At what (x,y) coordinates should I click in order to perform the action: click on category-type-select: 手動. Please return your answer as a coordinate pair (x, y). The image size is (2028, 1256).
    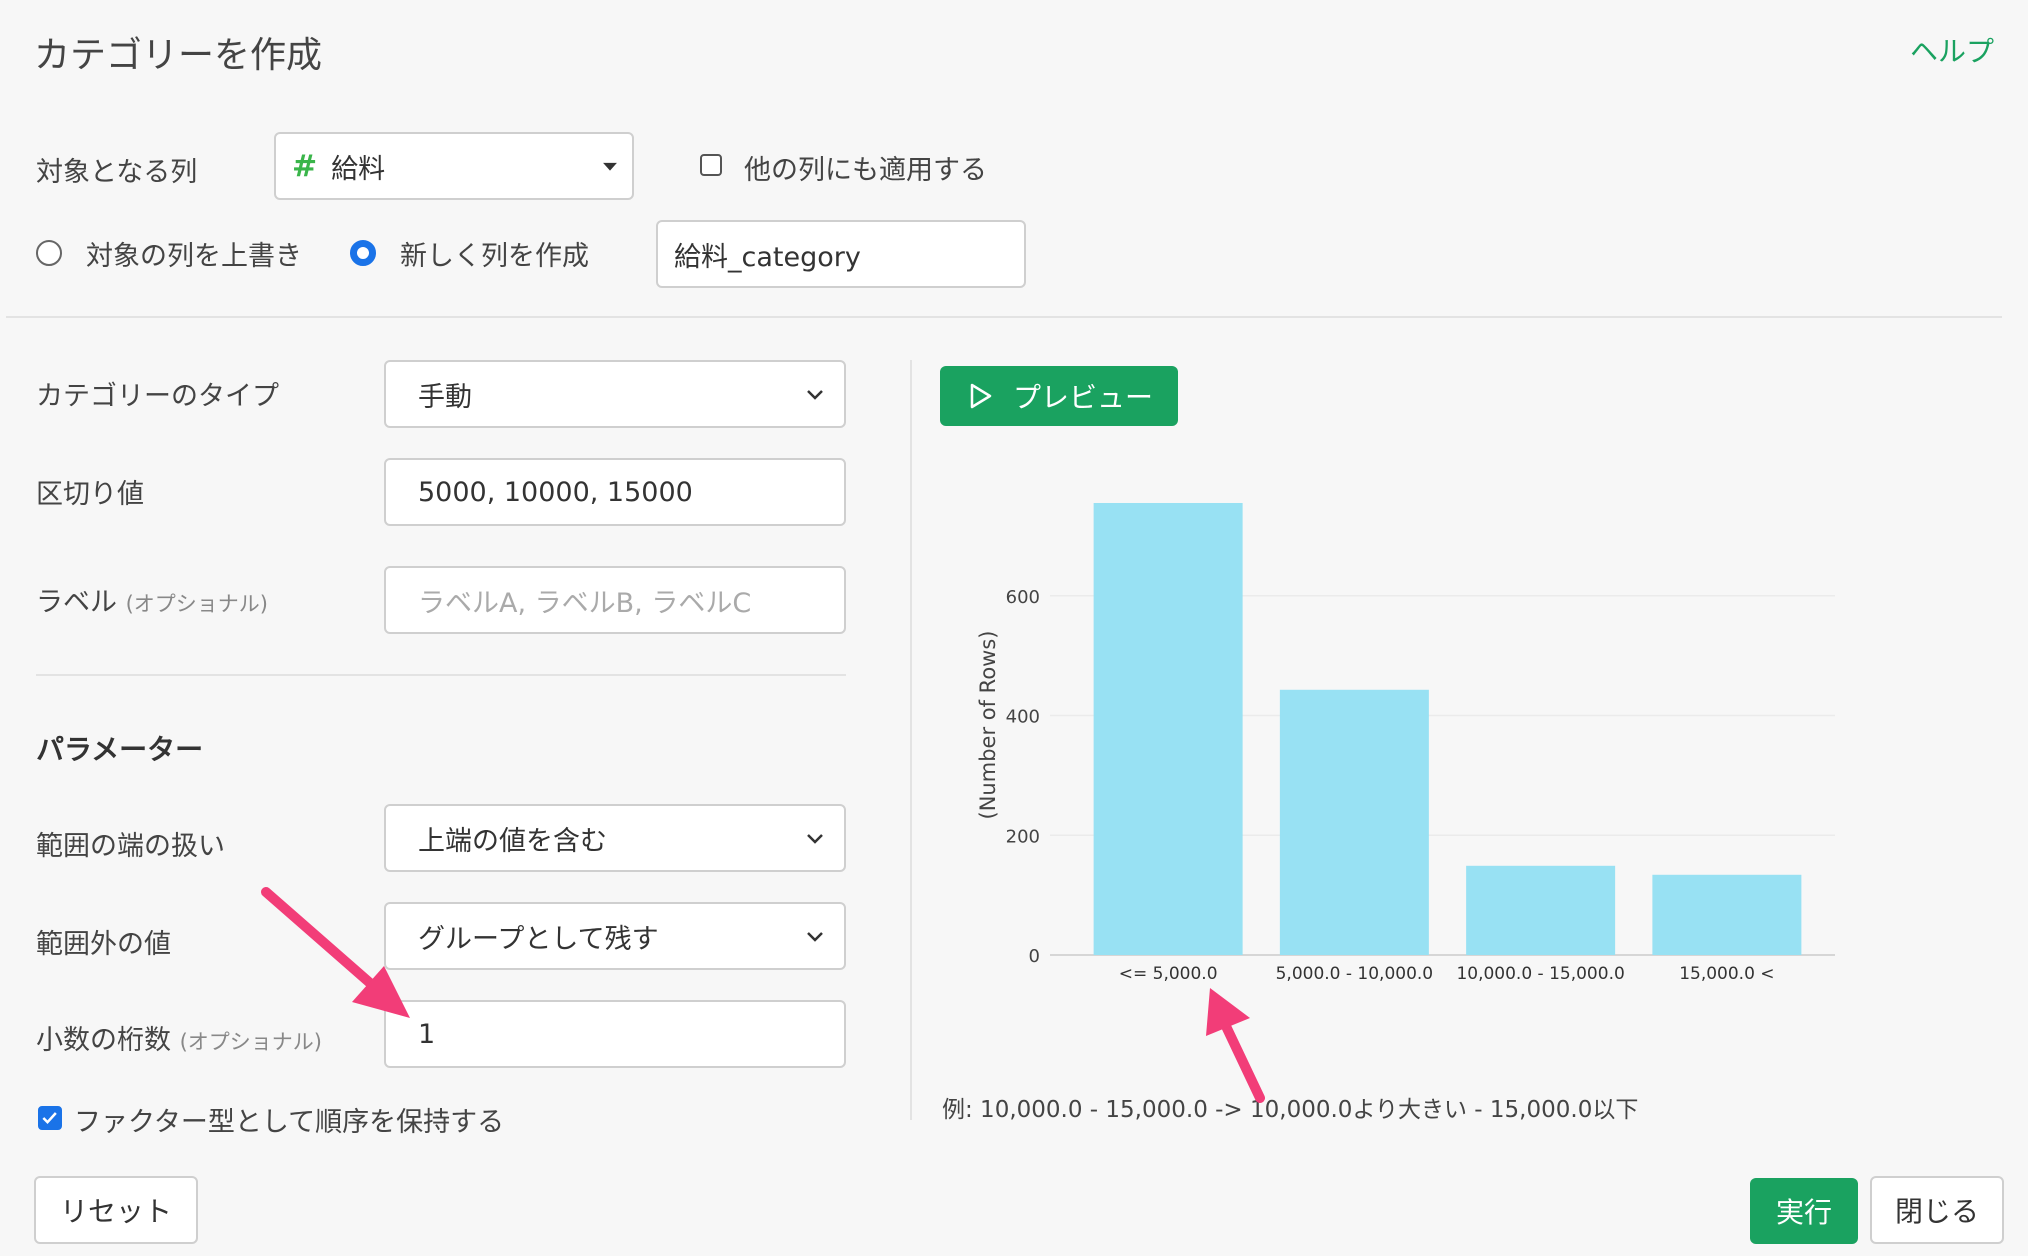
    Looking at the image, I should click on (615, 394).